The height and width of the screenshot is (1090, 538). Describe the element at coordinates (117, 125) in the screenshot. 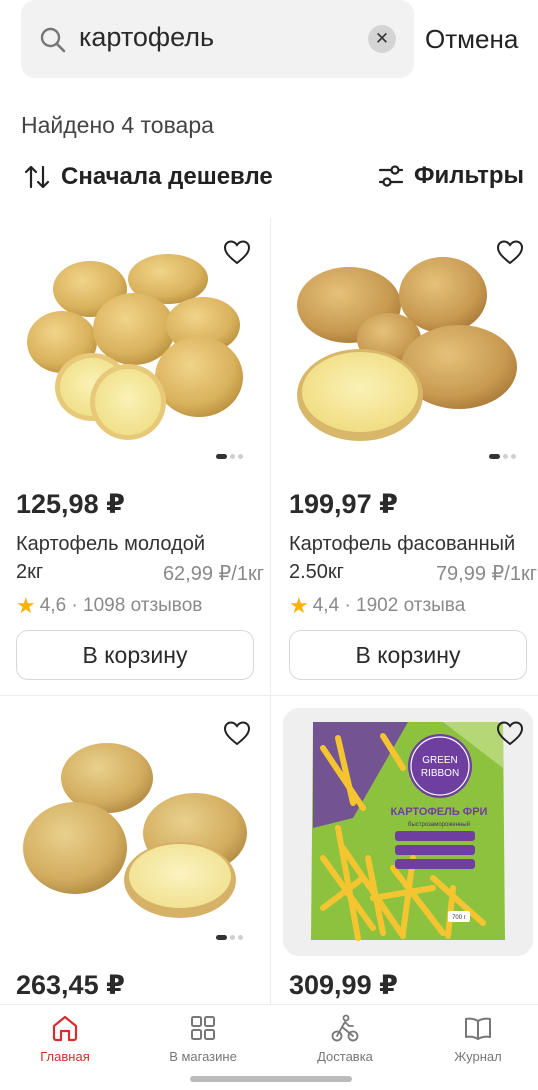

I see `results-count: Найдено 4 товара` at that location.